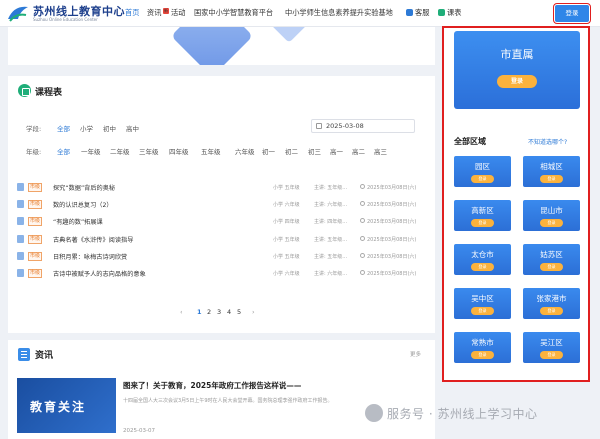  What do you see at coordinates (517, 70) in the screenshot?
I see `city-direct-card: 市直属 登录` at bounding box center [517, 70].